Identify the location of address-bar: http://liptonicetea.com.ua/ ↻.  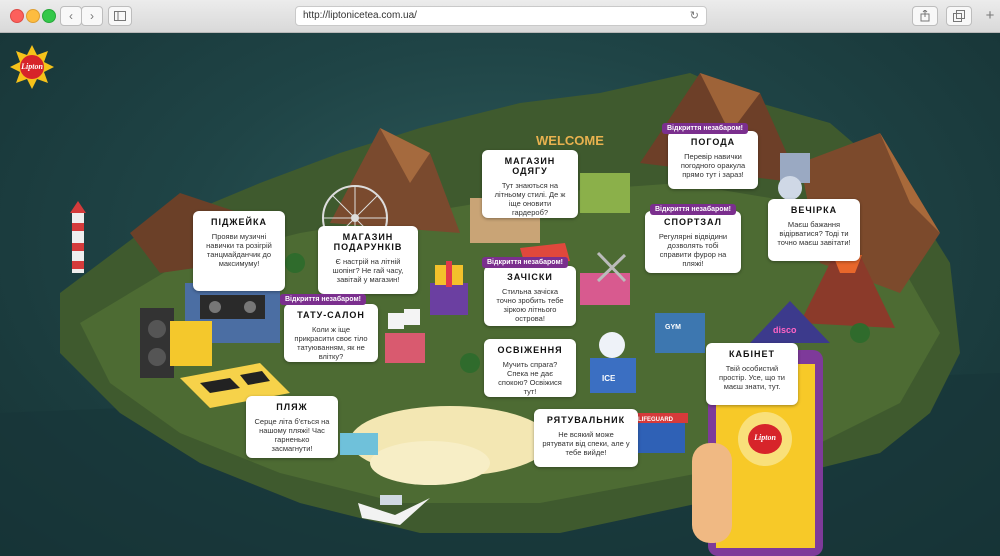
(501, 16).